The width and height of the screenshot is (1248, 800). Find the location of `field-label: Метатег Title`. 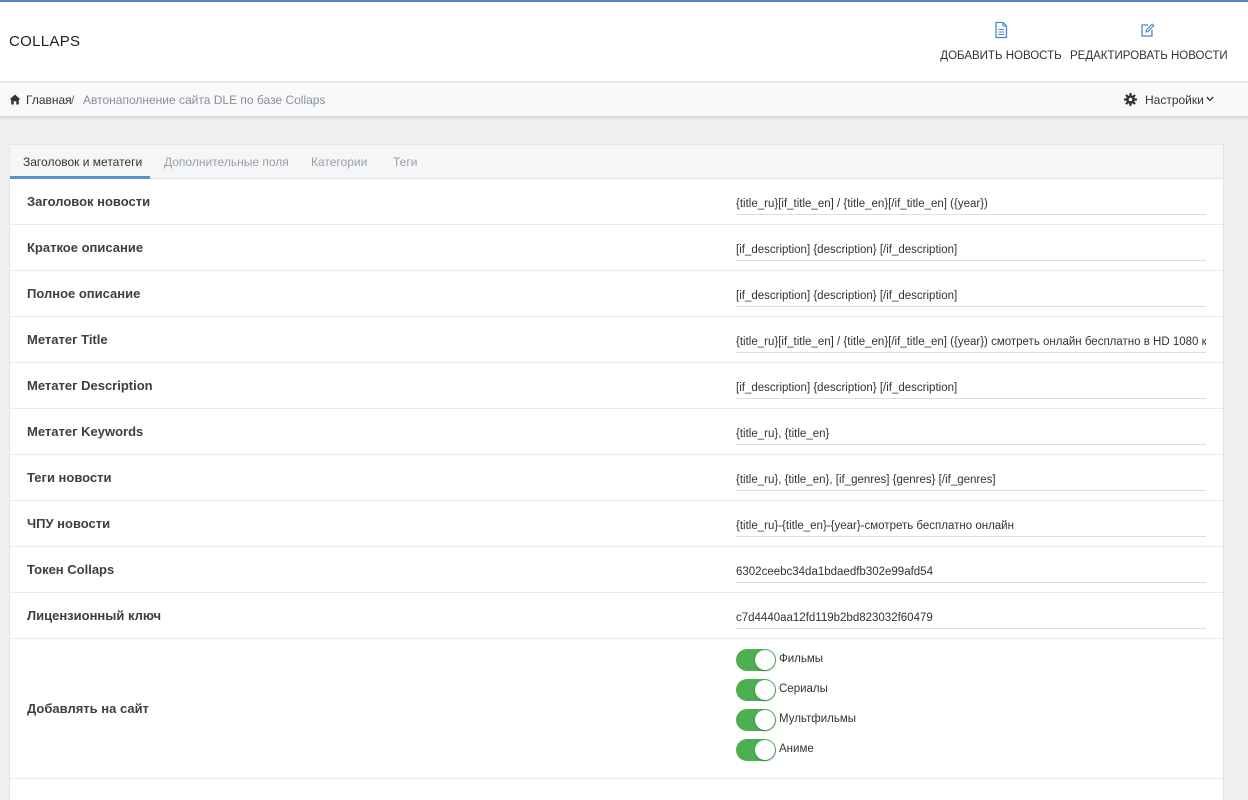

field-label: Метатег Title is located at coordinates (67, 339).